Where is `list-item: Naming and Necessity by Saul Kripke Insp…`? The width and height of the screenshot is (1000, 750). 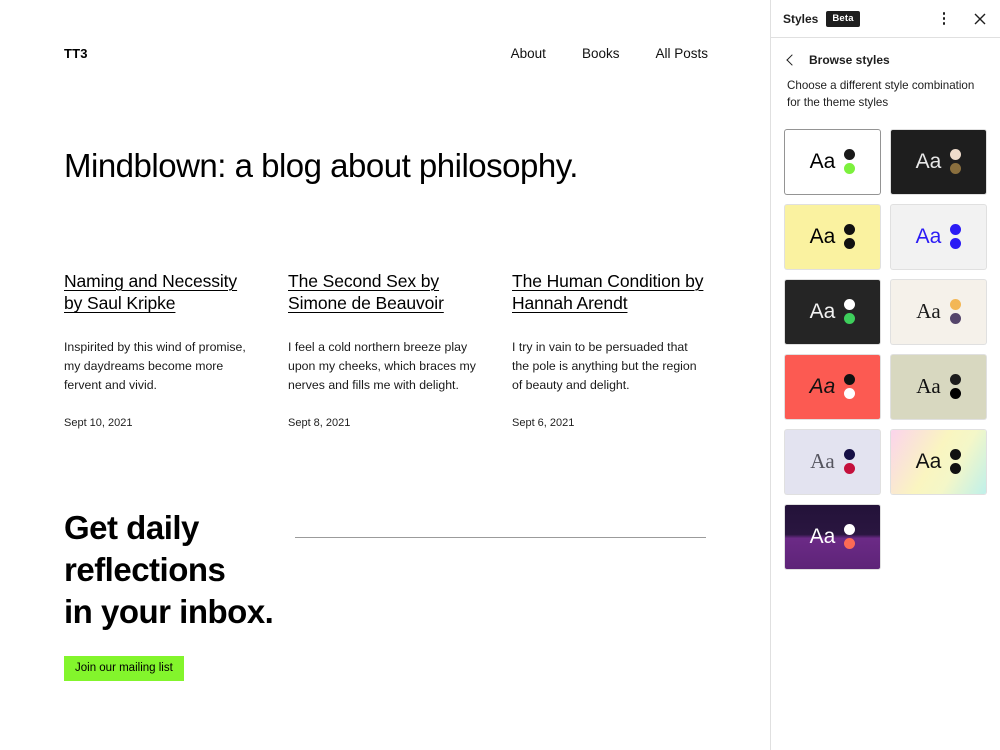 list-item: Naming and Necessity by Saul Kripke Insp… is located at coordinates (161, 349).